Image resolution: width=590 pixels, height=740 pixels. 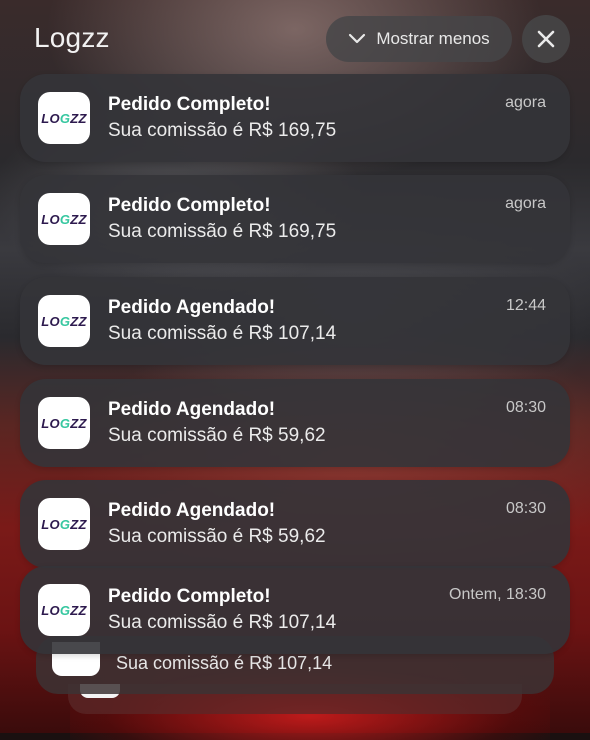 I want to click on app-group-title: Logzz, so click(x=72, y=37).